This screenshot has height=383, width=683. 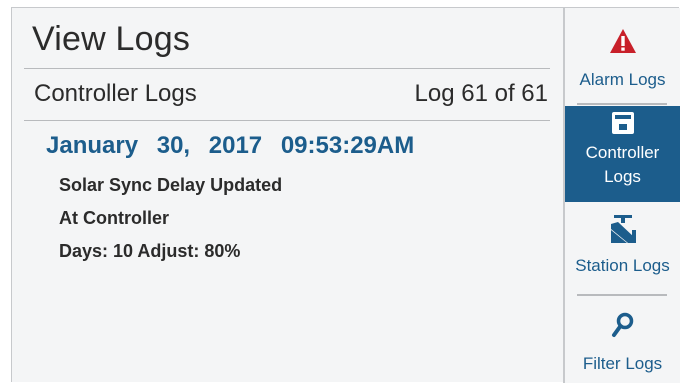 What do you see at coordinates (111, 39) in the screenshot?
I see `page-title: View Logs` at bounding box center [111, 39].